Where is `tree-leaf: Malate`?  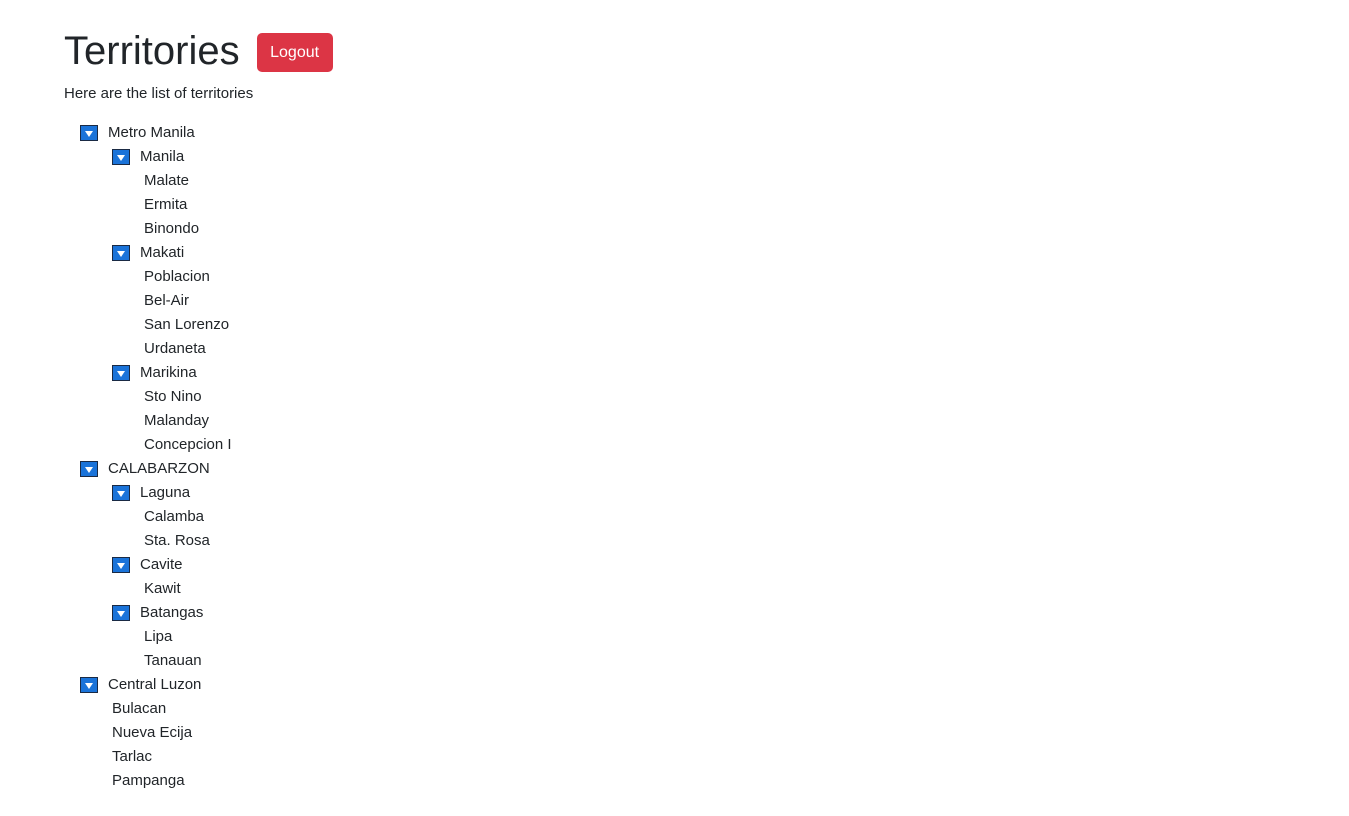 tree-leaf: Malate is located at coordinates (166, 181).